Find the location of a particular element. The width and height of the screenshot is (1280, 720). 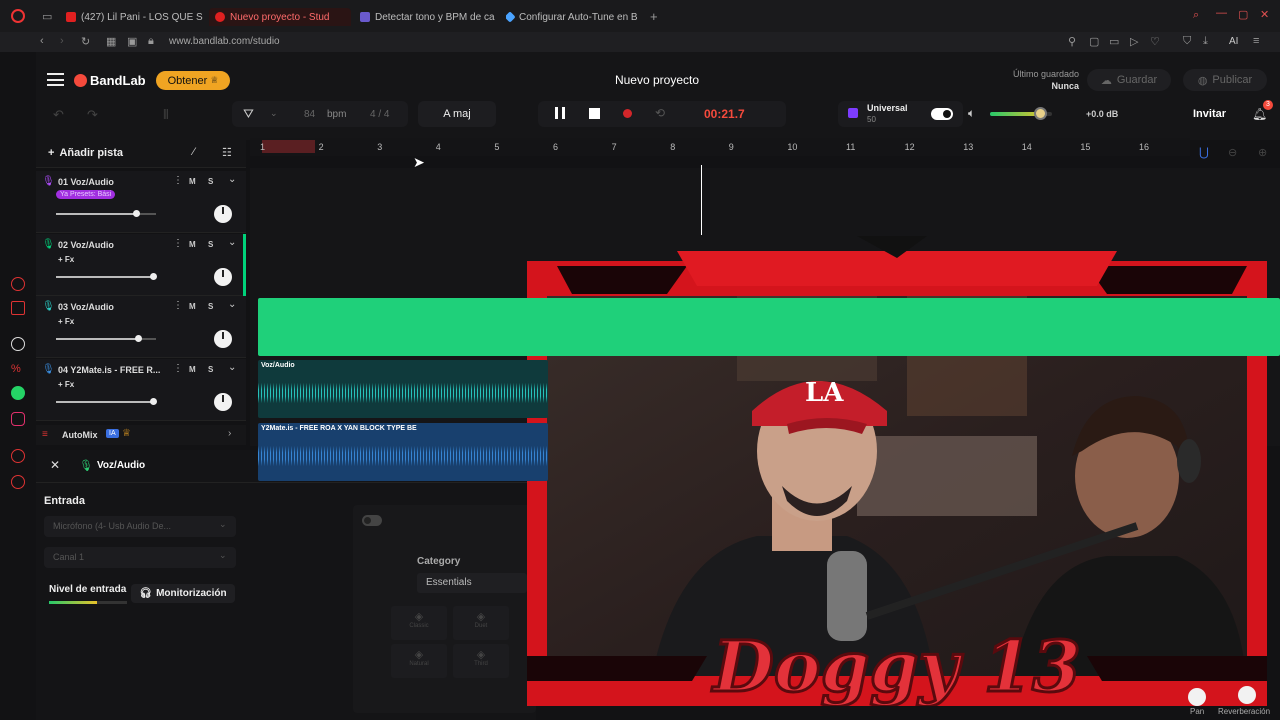

stop-icon is located at coordinates (594, 113).